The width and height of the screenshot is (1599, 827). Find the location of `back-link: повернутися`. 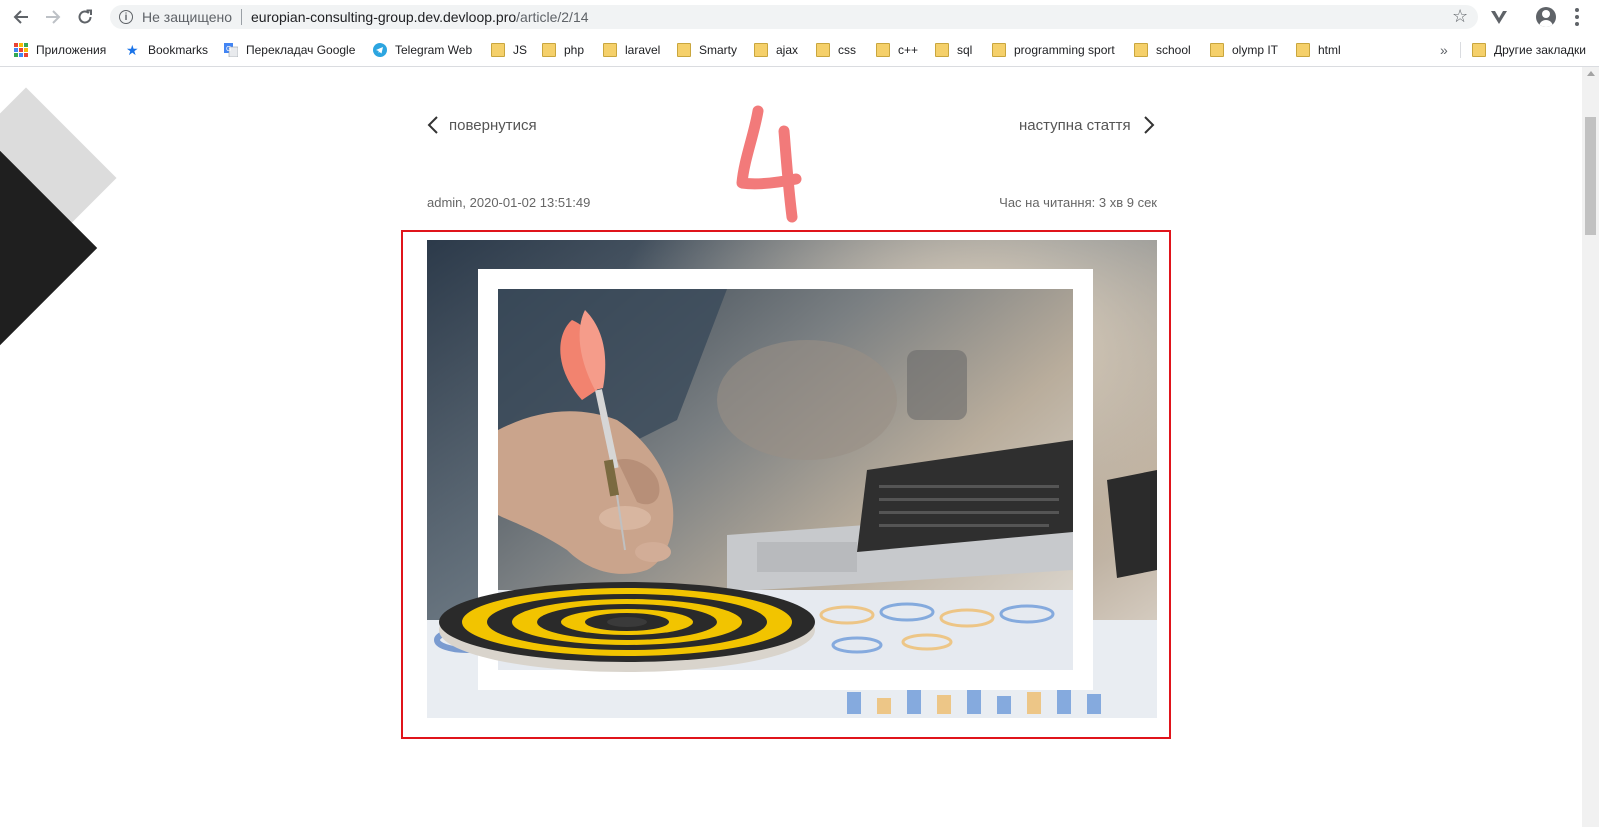

back-link: повернутися is located at coordinates (482, 125).